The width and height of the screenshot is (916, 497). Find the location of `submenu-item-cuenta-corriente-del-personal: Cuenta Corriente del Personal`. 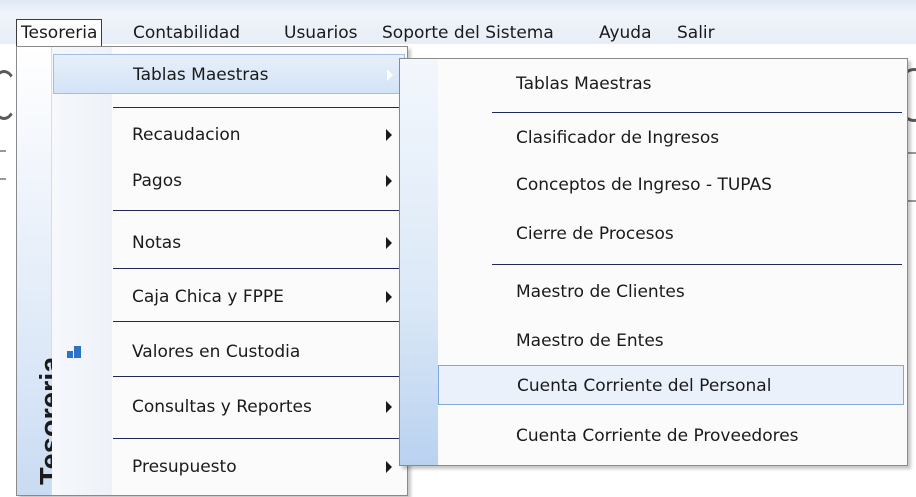

submenu-item-cuenta-corriente-del-personal: Cuenta Corriente del Personal is located at coordinates (671, 385).